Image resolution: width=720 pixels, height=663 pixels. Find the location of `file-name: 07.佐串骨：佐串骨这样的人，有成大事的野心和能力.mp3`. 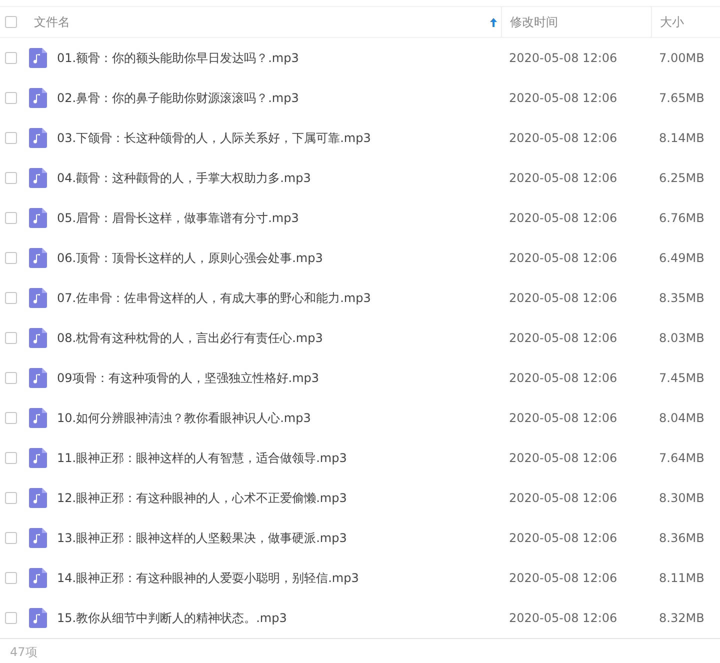

file-name: 07.佐串骨：佐串骨这样的人，有成大事的野心和能力.mp3 is located at coordinates (214, 298).